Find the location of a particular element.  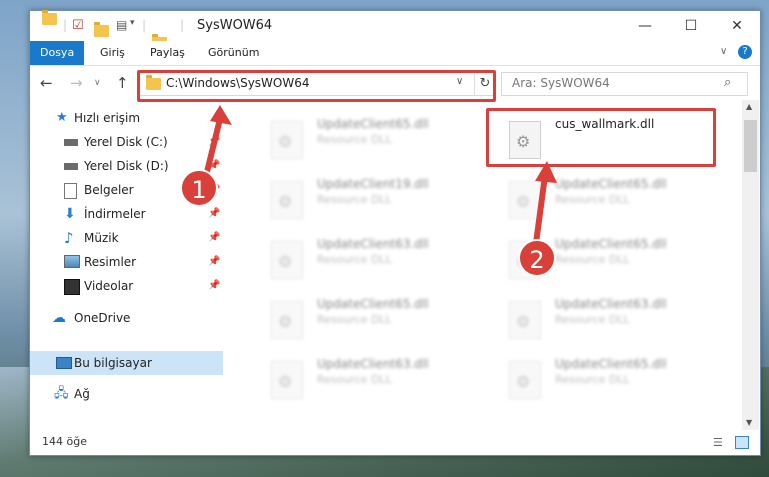

arrow-2-shaft is located at coordinates (540, 209).